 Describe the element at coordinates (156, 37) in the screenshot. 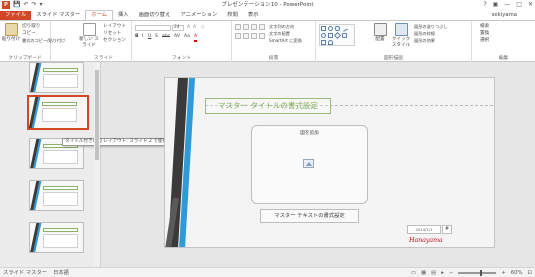

I see `shadow-button: S` at that location.